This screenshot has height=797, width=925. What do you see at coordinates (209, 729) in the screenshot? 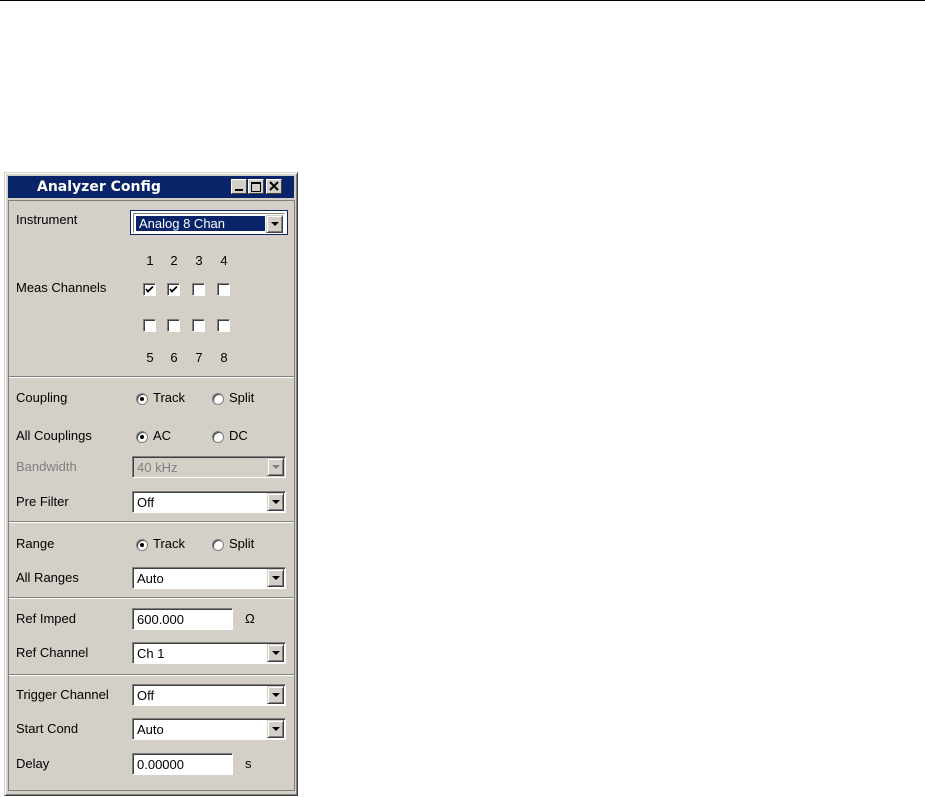
I see `start-cond-combo: Auto` at bounding box center [209, 729].